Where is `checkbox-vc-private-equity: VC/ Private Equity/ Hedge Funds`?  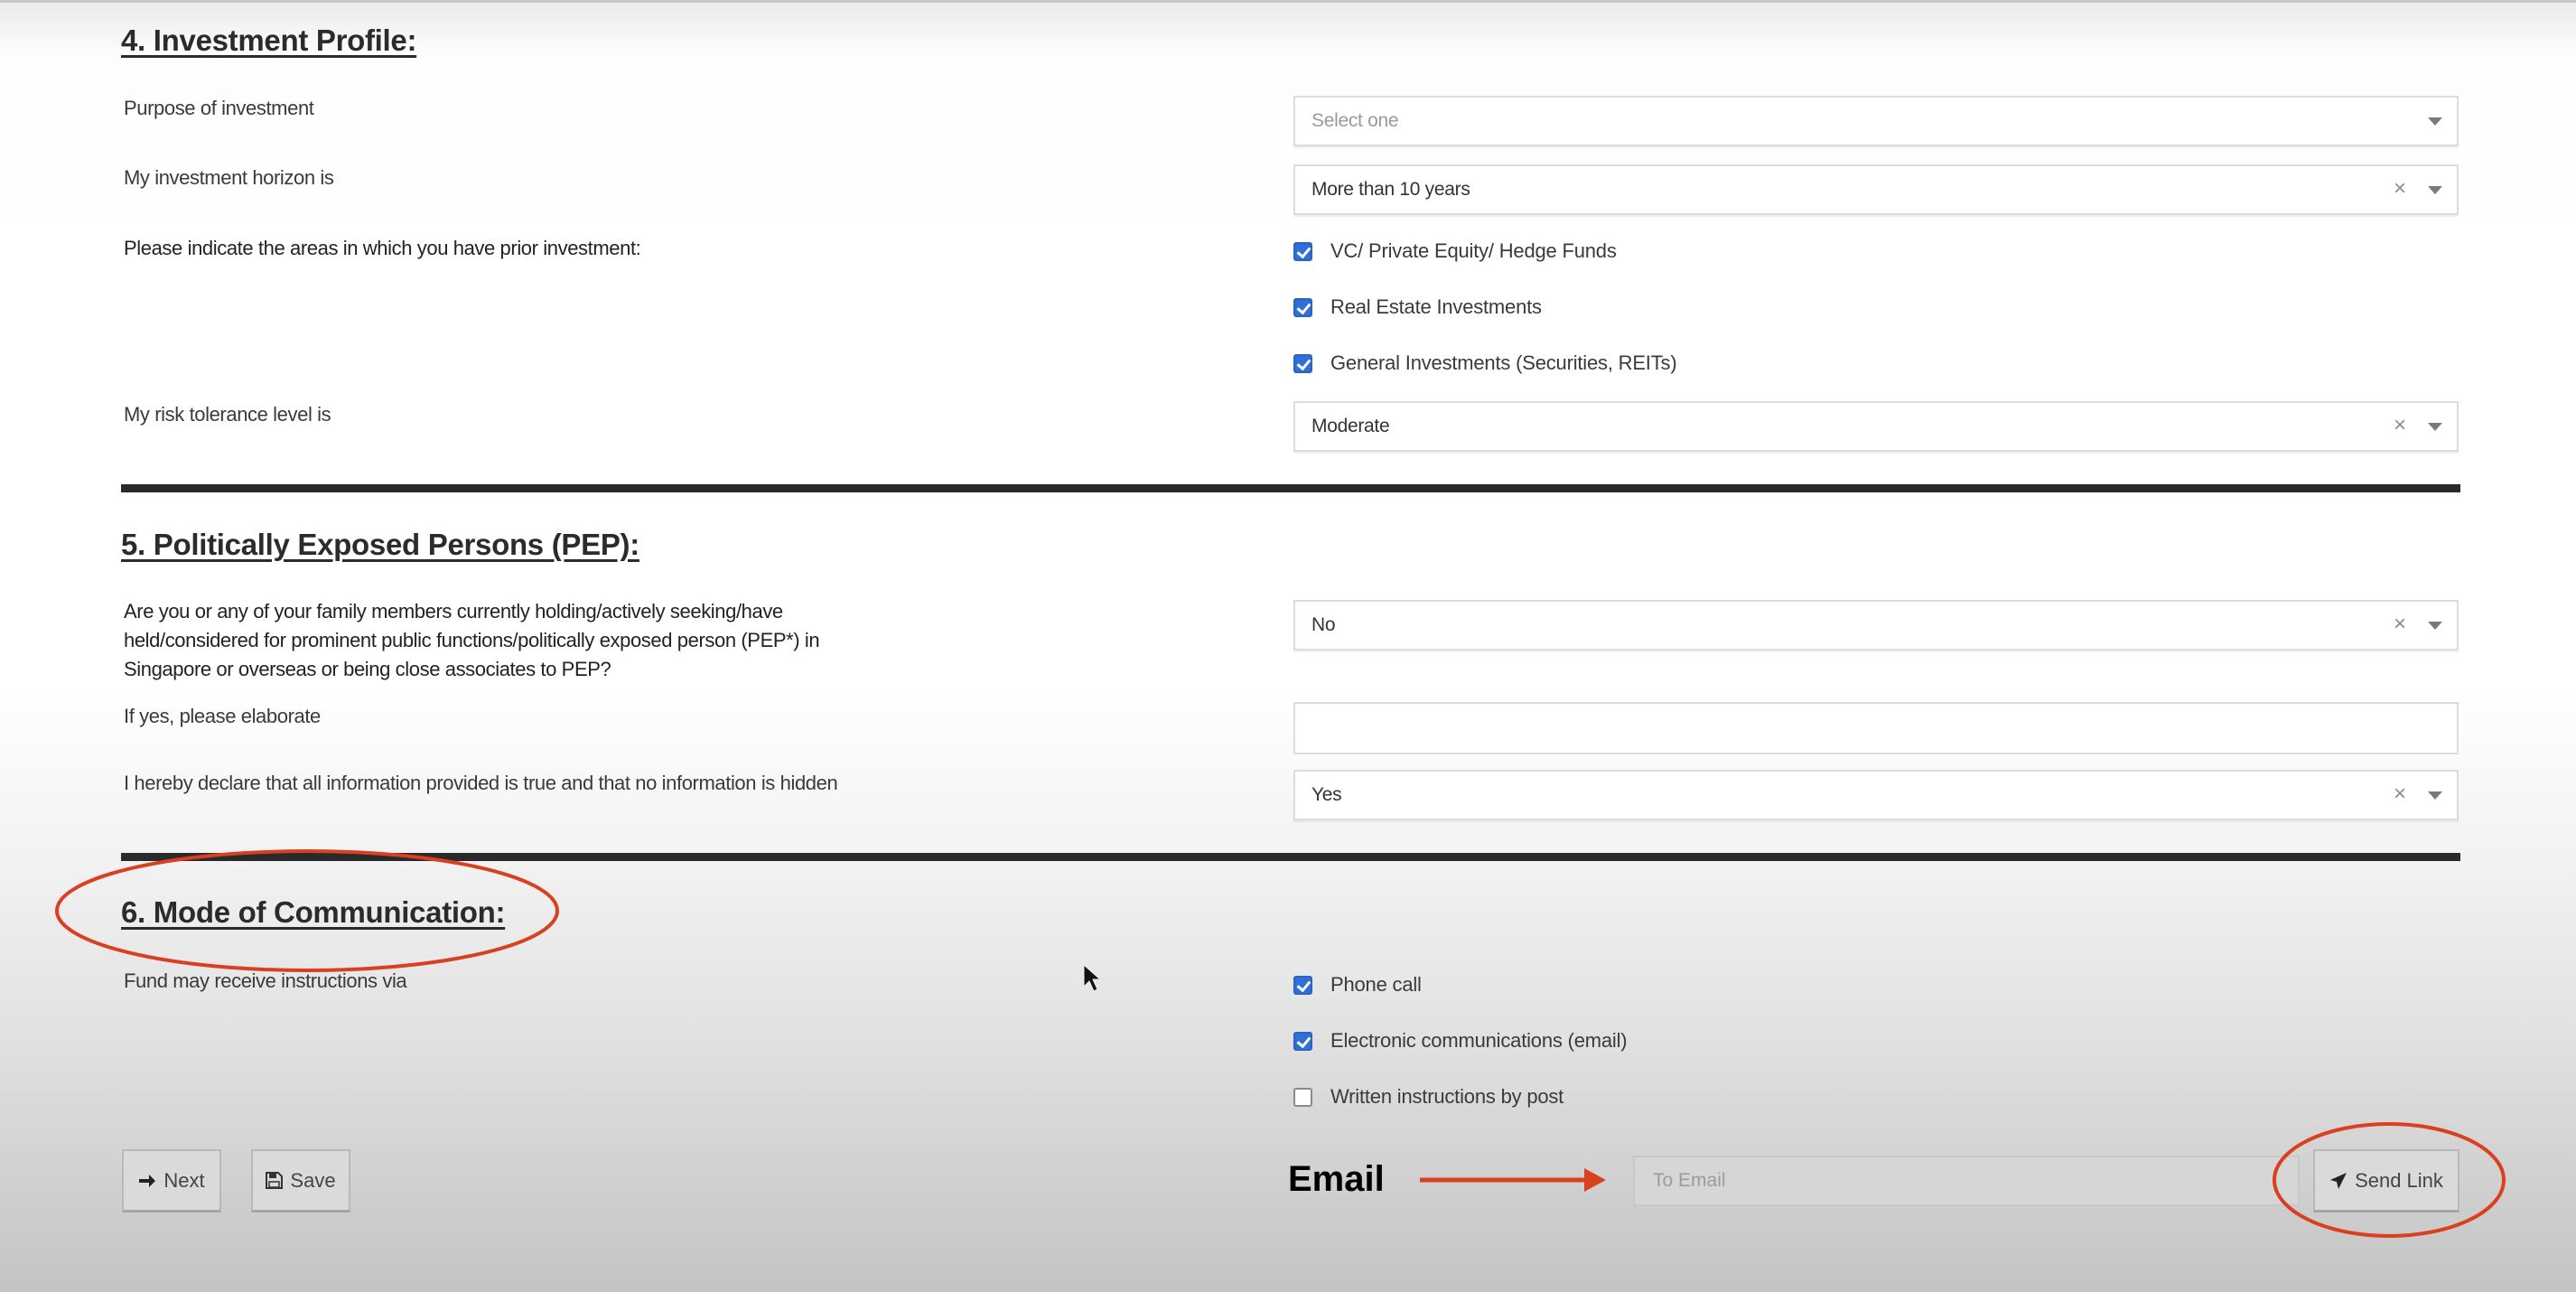 checkbox-vc-private-equity: VC/ Private Equity/ Hedge Funds is located at coordinates (1455, 251).